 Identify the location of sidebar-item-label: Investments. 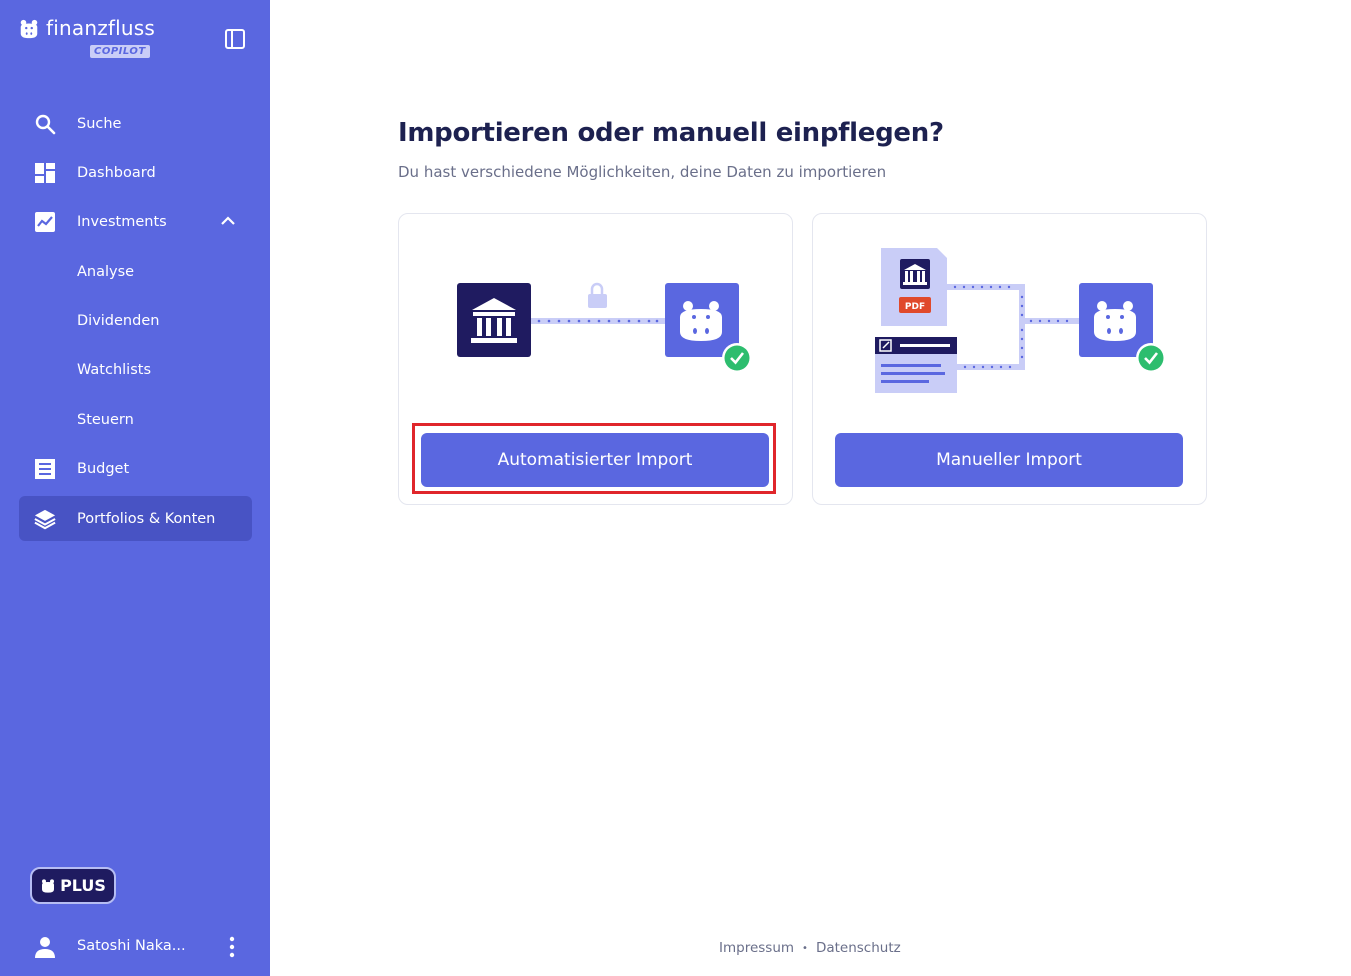
(122, 221).